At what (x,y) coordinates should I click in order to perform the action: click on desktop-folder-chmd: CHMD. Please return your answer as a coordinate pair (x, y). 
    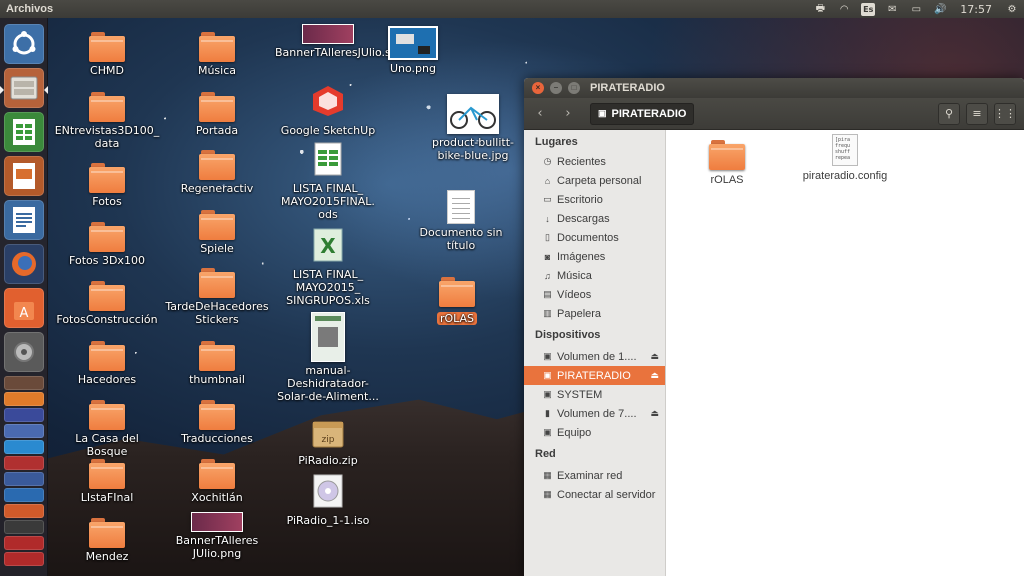
    Looking at the image, I should click on (107, 54).